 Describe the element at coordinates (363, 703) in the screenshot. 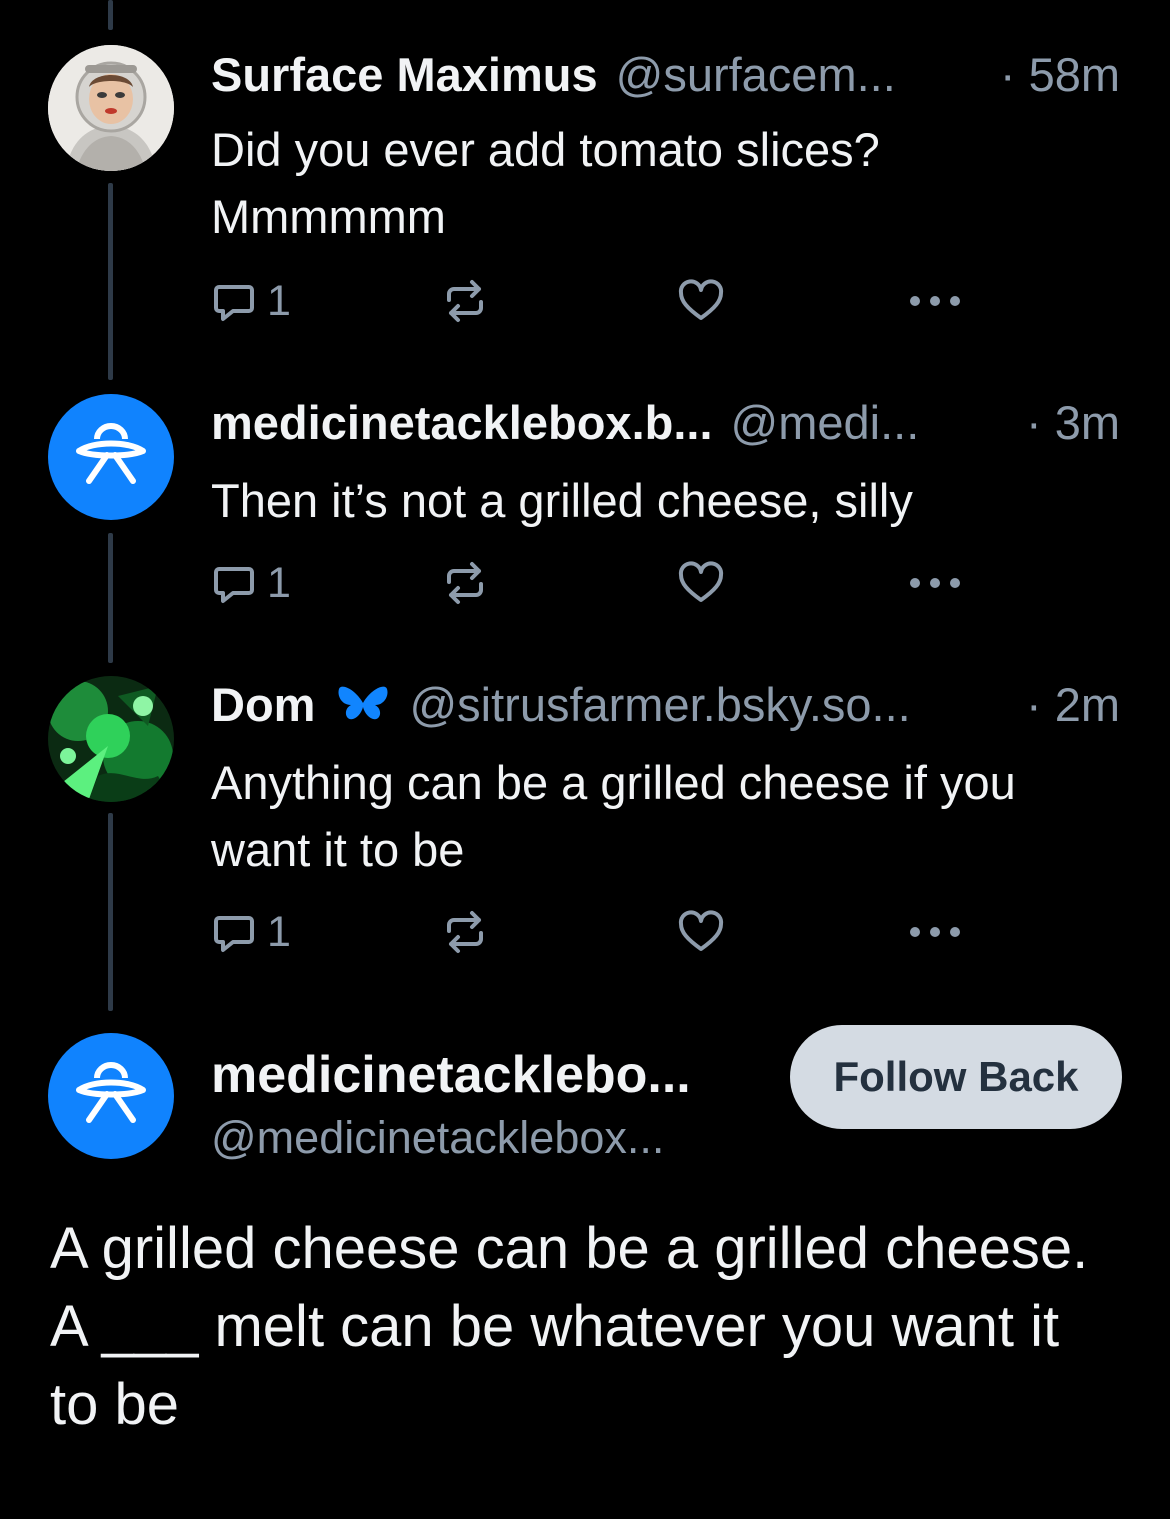

I see `butterfly-icon` at that location.